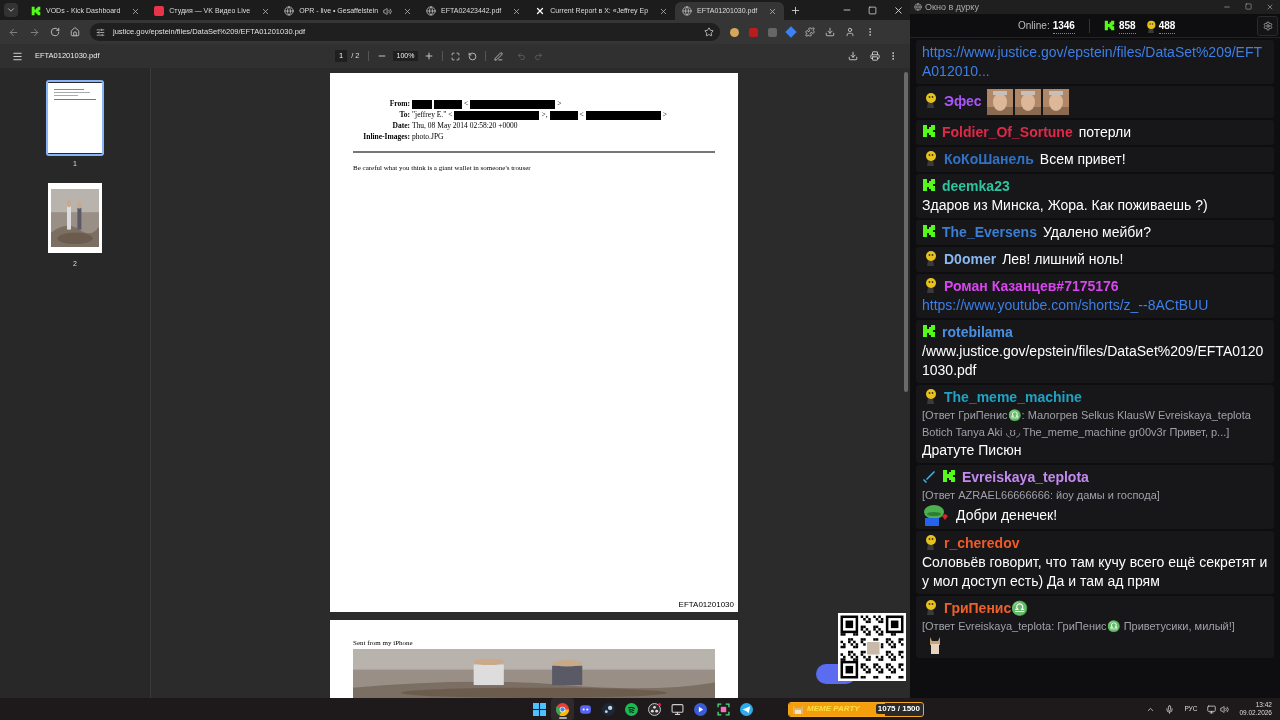  What do you see at coordinates (1093, 361) in the screenshot?
I see `message-text: /www.justice.gov/epstein/files/DataSet%209/EFTA01201030.pdf` at bounding box center [1093, 361].